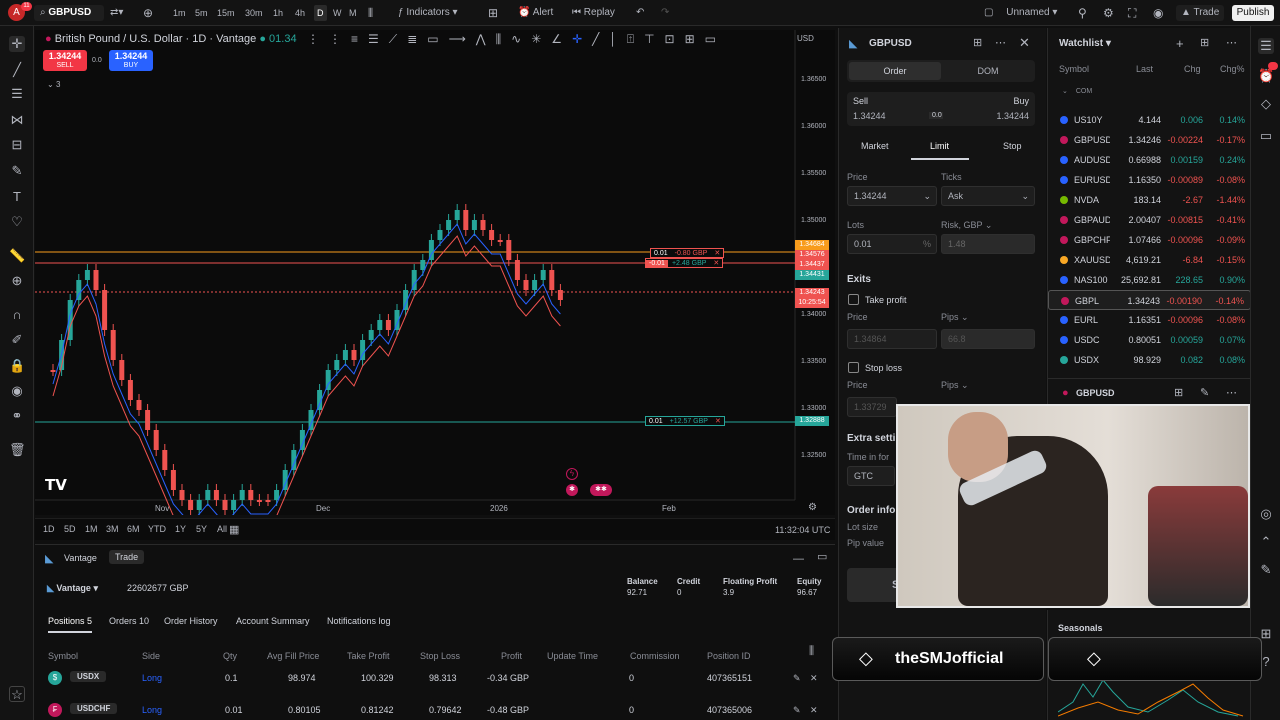  What do you see at coordinates (116, 13) in the screenshot?
I see `compare-icon: ⇄▾` at bounding box center [116, 13].